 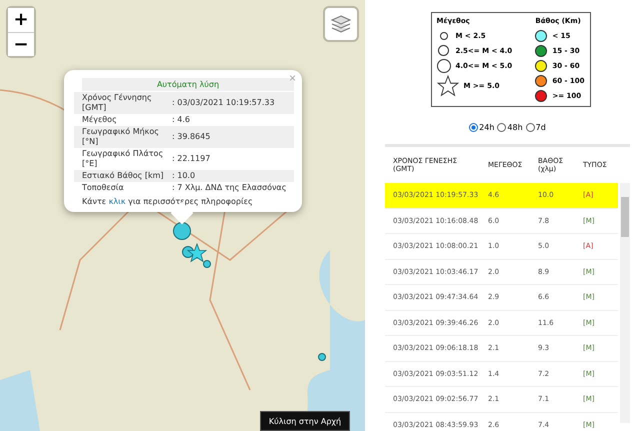 I want to click on more-info-link: κλικ, so click(x=117, y=201).